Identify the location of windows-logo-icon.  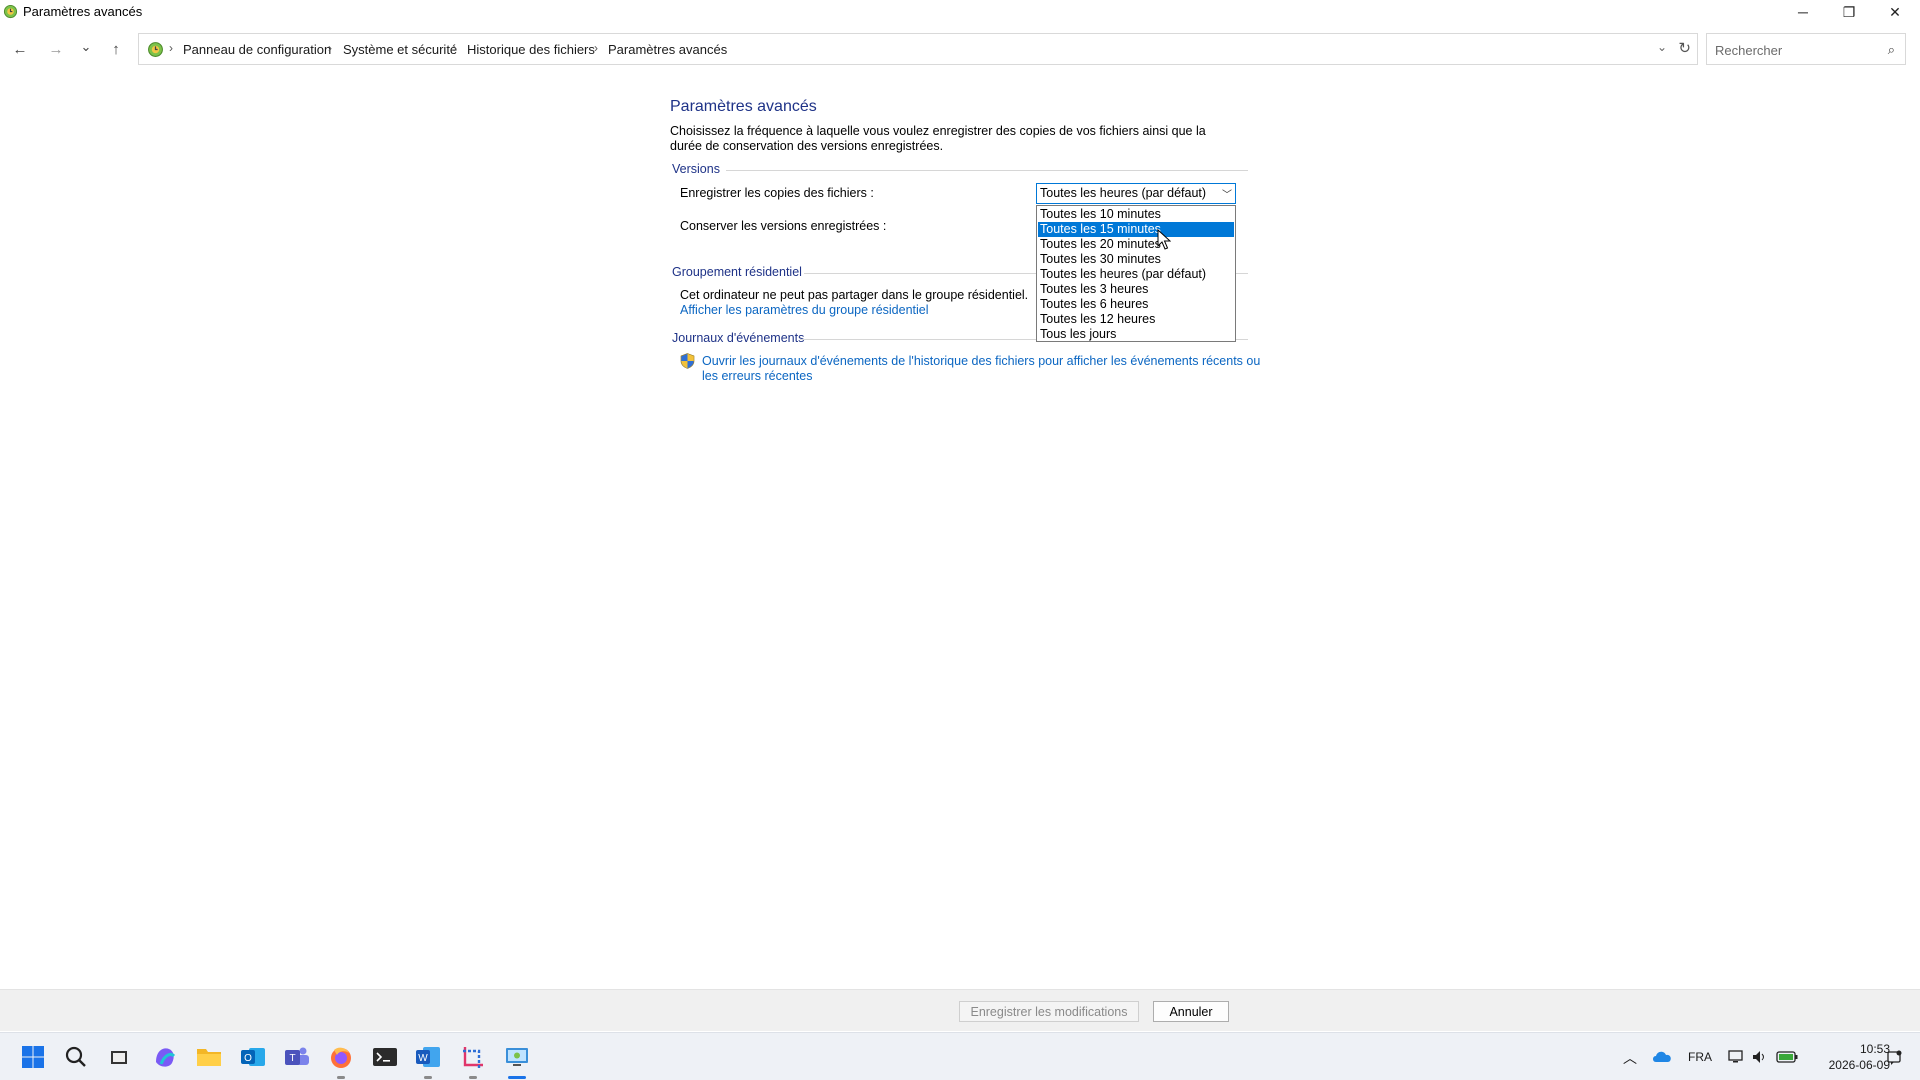
(33, 1057).